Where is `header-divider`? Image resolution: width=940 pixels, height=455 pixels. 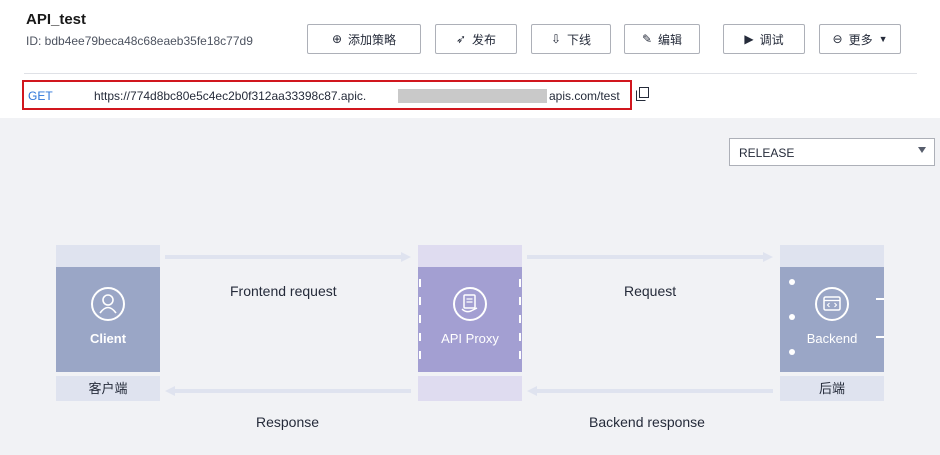 header-divider is located at coordinates (470, 73).